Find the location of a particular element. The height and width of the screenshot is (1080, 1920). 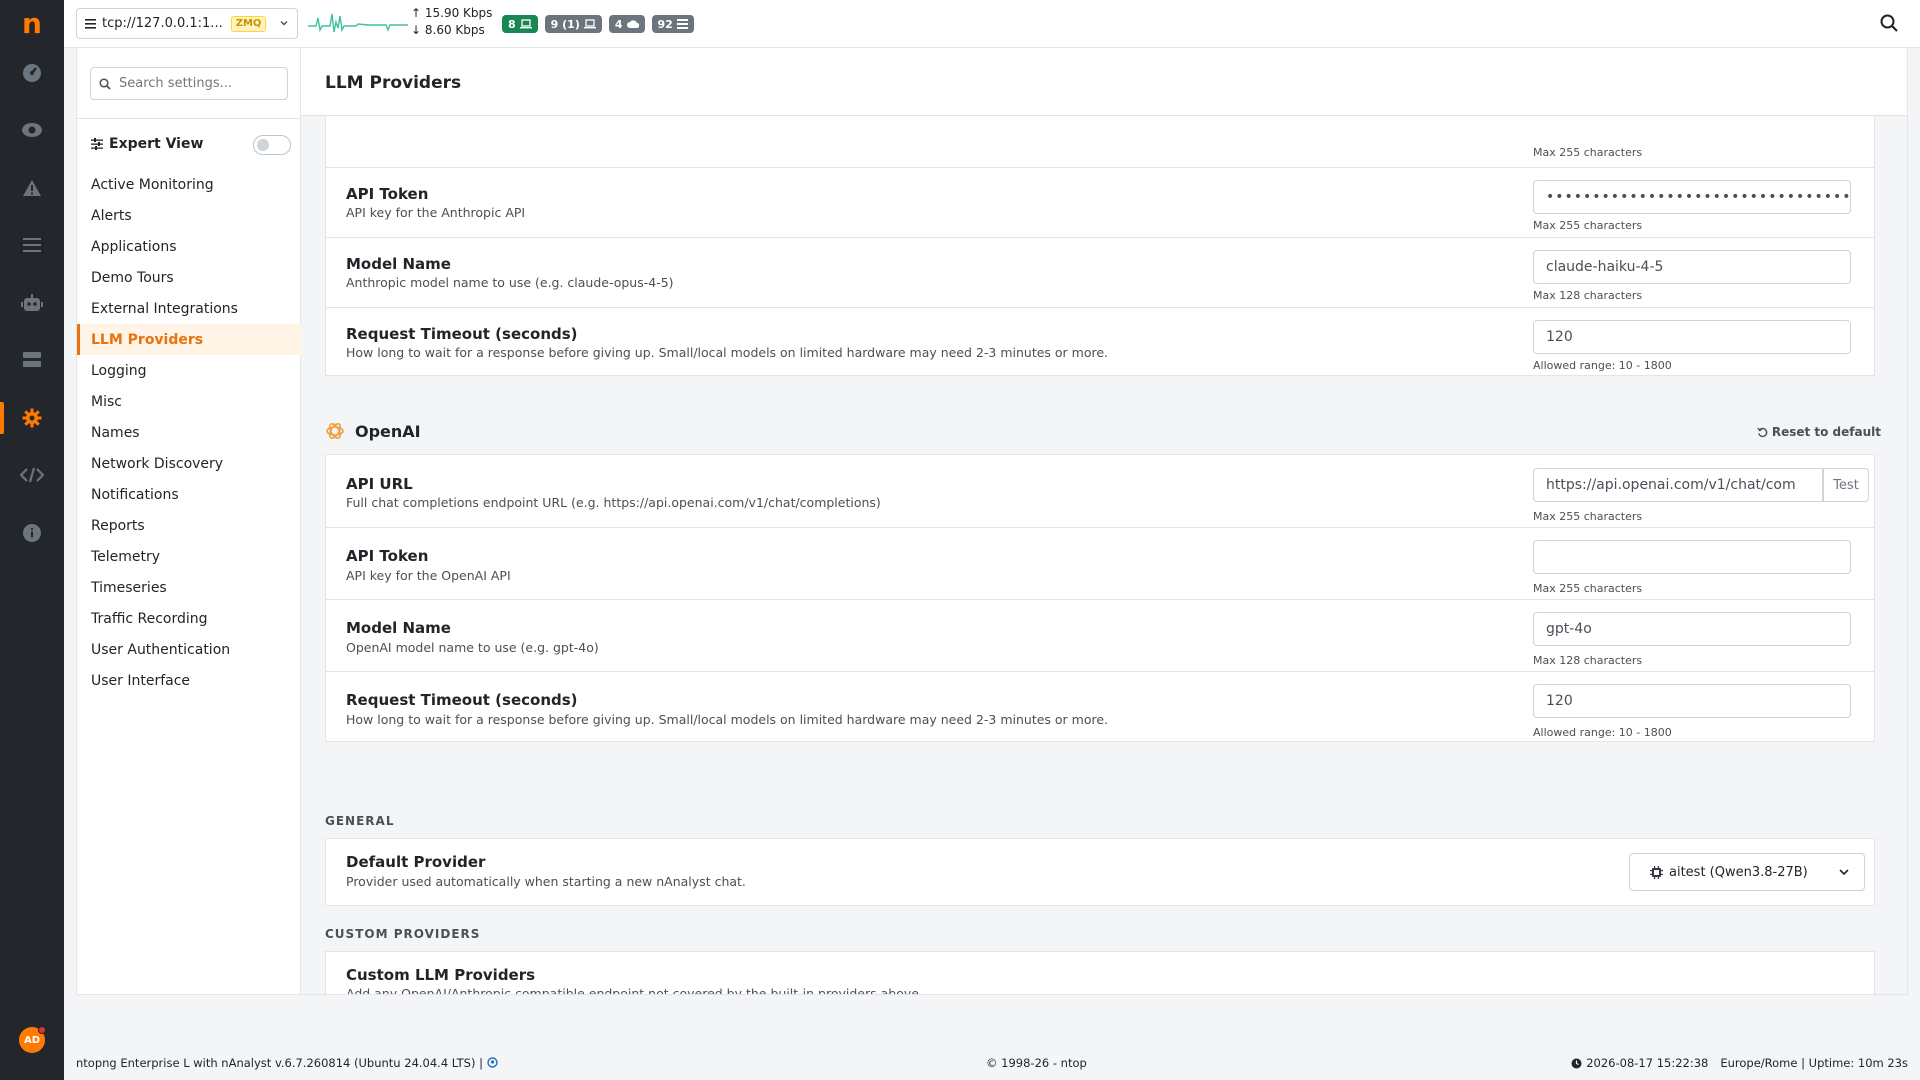

interface-selector: tcp://127.0.0.1:1... ZMQ is located at coordinates (187, 23).